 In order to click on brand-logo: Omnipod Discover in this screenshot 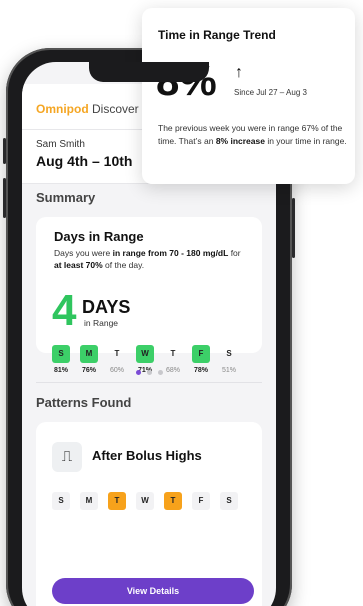, I will do `click(87, 109)`.